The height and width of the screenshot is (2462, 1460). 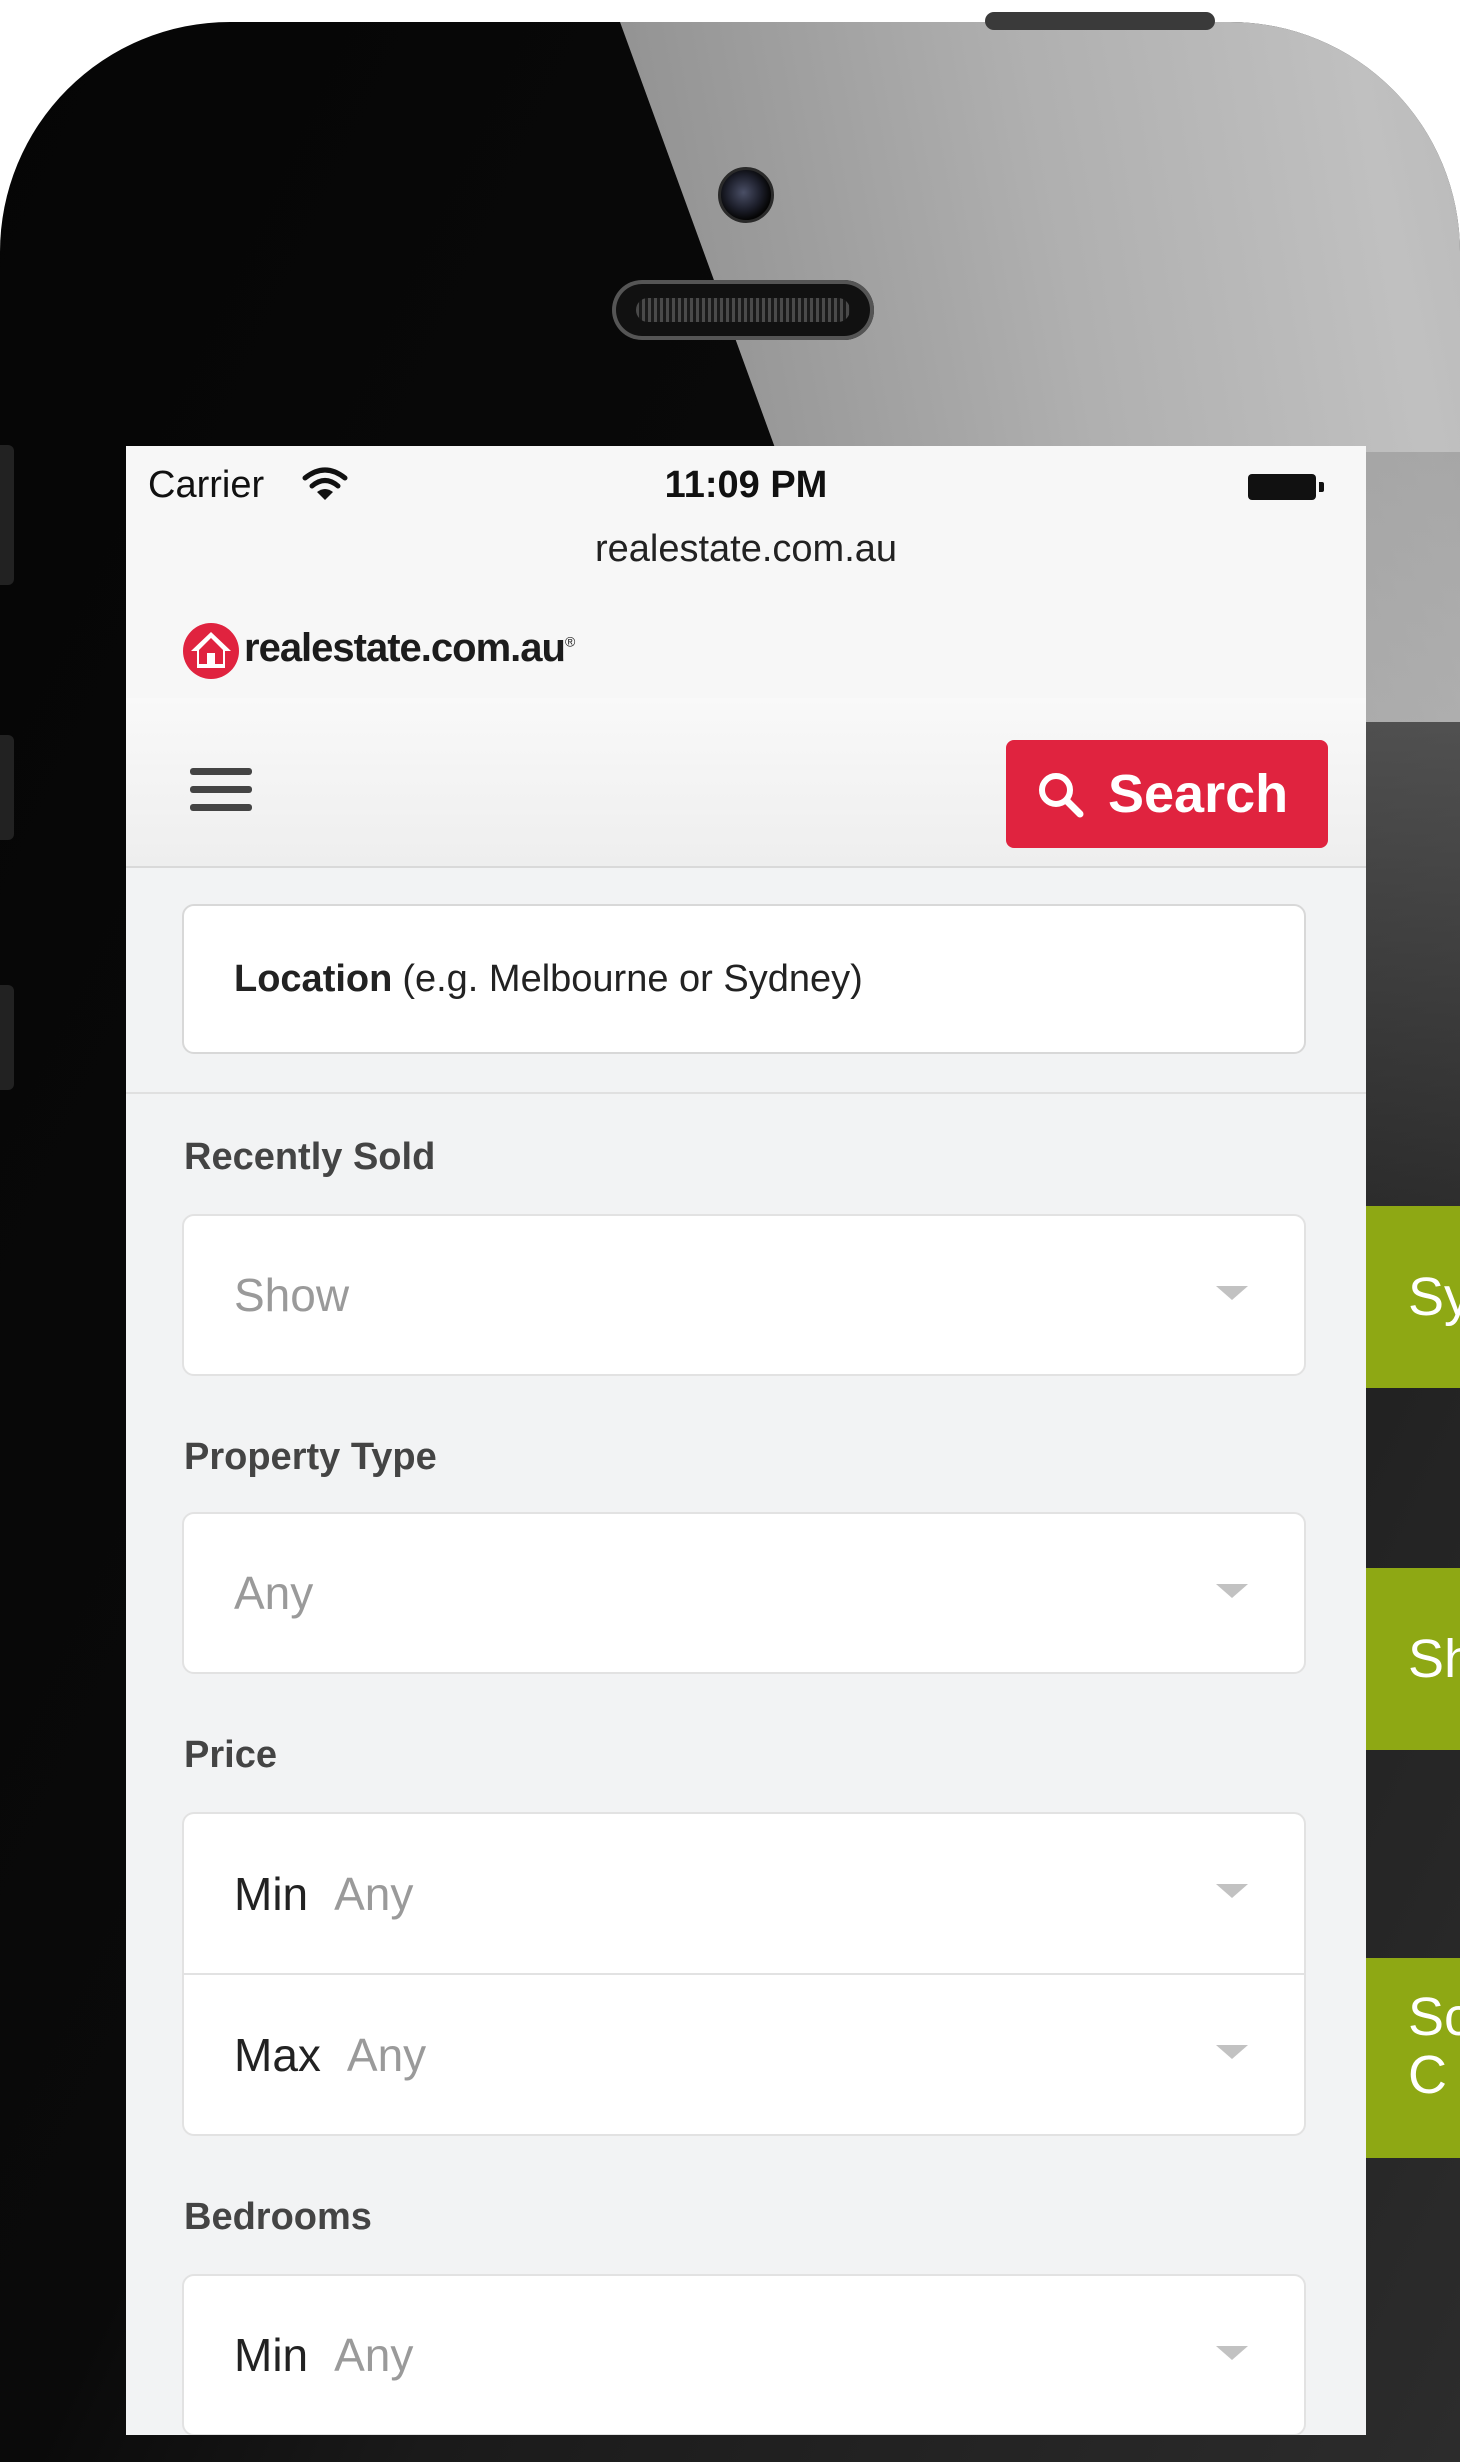 I want to click on search-button-label: Search, so click(x=1198, y=794).